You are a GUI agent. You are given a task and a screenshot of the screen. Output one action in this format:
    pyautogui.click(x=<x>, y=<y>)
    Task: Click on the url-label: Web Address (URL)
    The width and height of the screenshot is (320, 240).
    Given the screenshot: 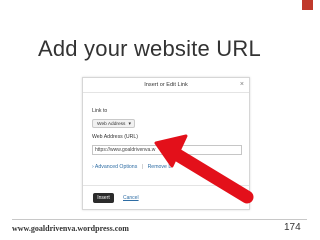 What is the action you would take?
    pyautogui.click(x=115, y=137)
    